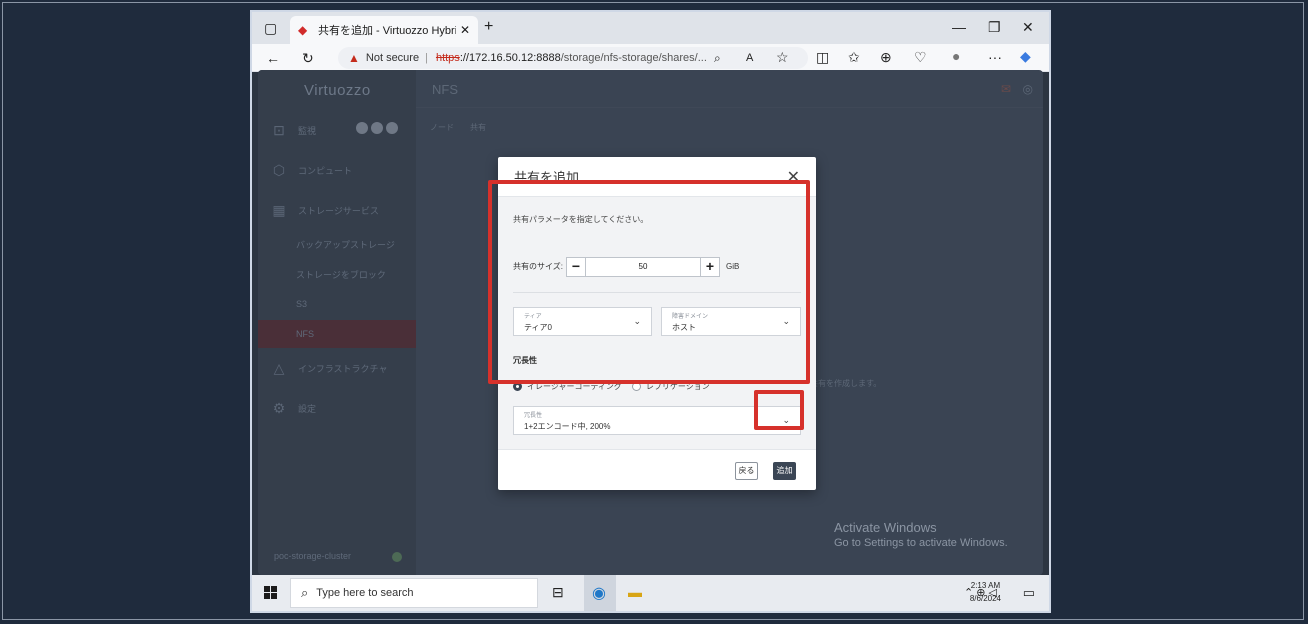 This screenshot has width=1308, height=624. Describe the element at coordinates (392, 58) in the screenshot. I see `security-label: Not secure` at that location.